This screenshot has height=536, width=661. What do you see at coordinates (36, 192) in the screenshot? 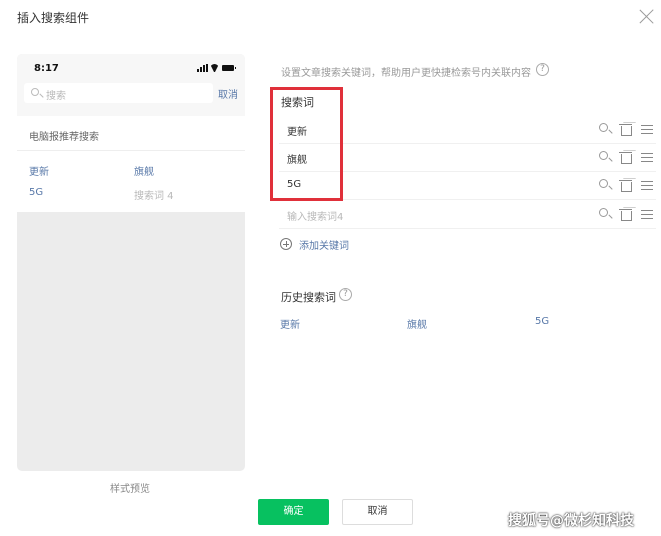
I see `preview-item: 5G` at bounding box center [36, 192].